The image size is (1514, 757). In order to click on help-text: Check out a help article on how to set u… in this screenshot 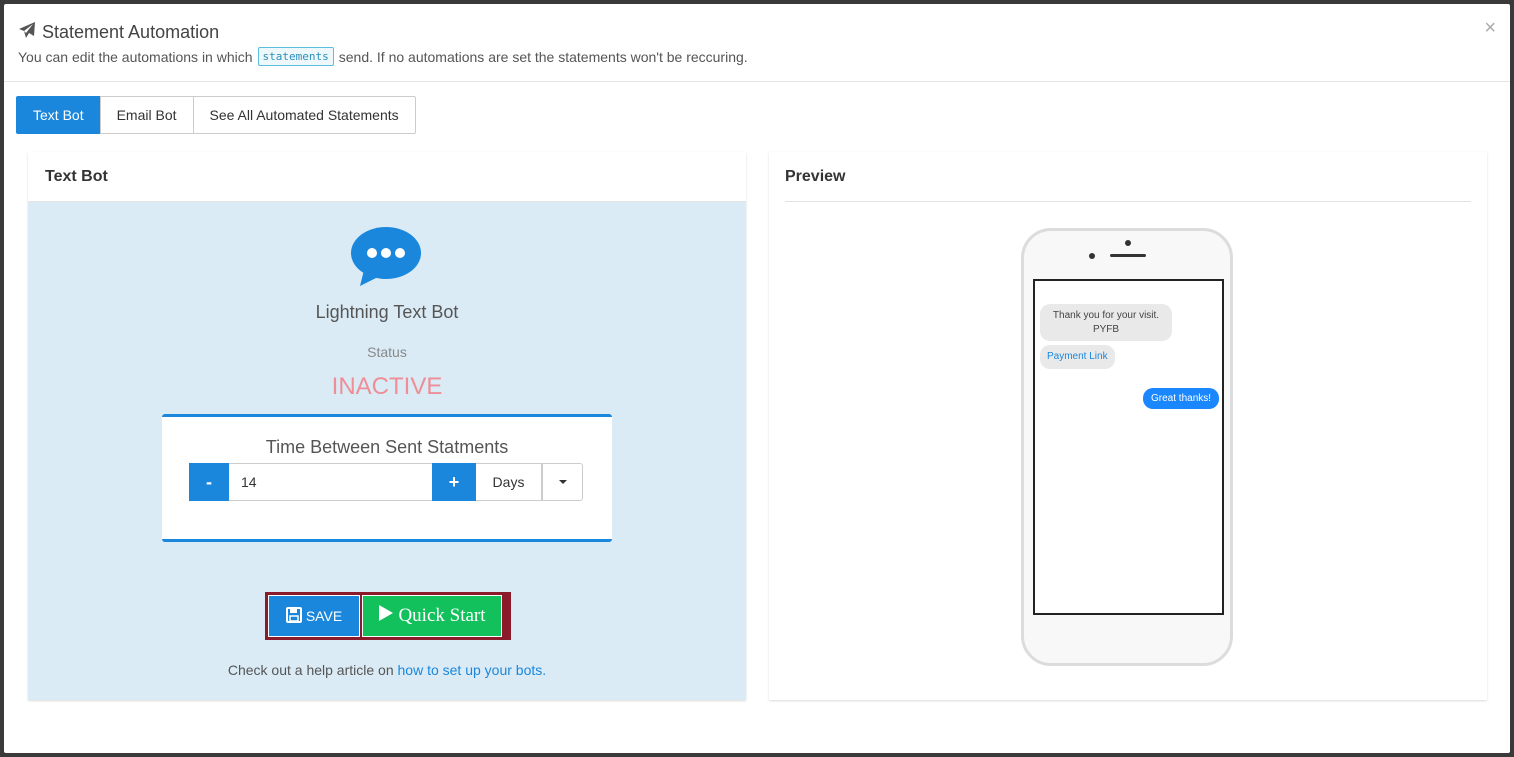, I will do `click(387, 670)`.